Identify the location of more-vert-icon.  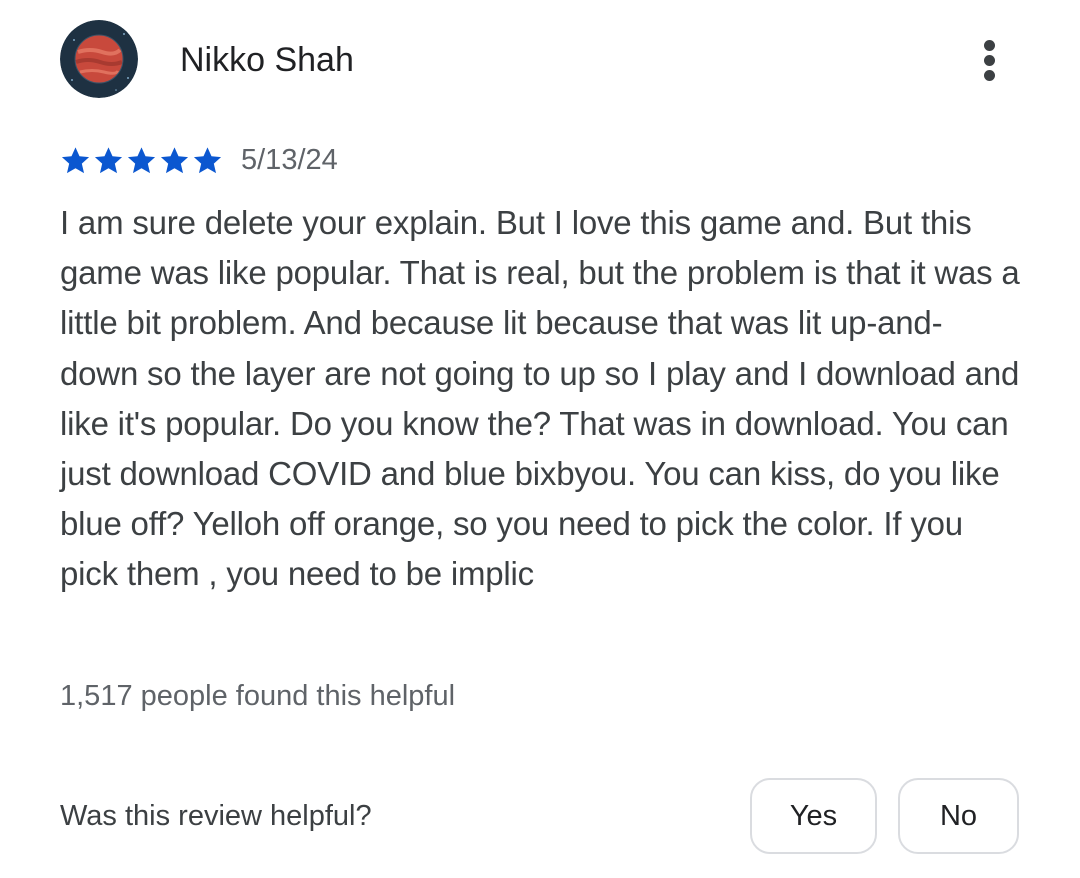
(989, 45).